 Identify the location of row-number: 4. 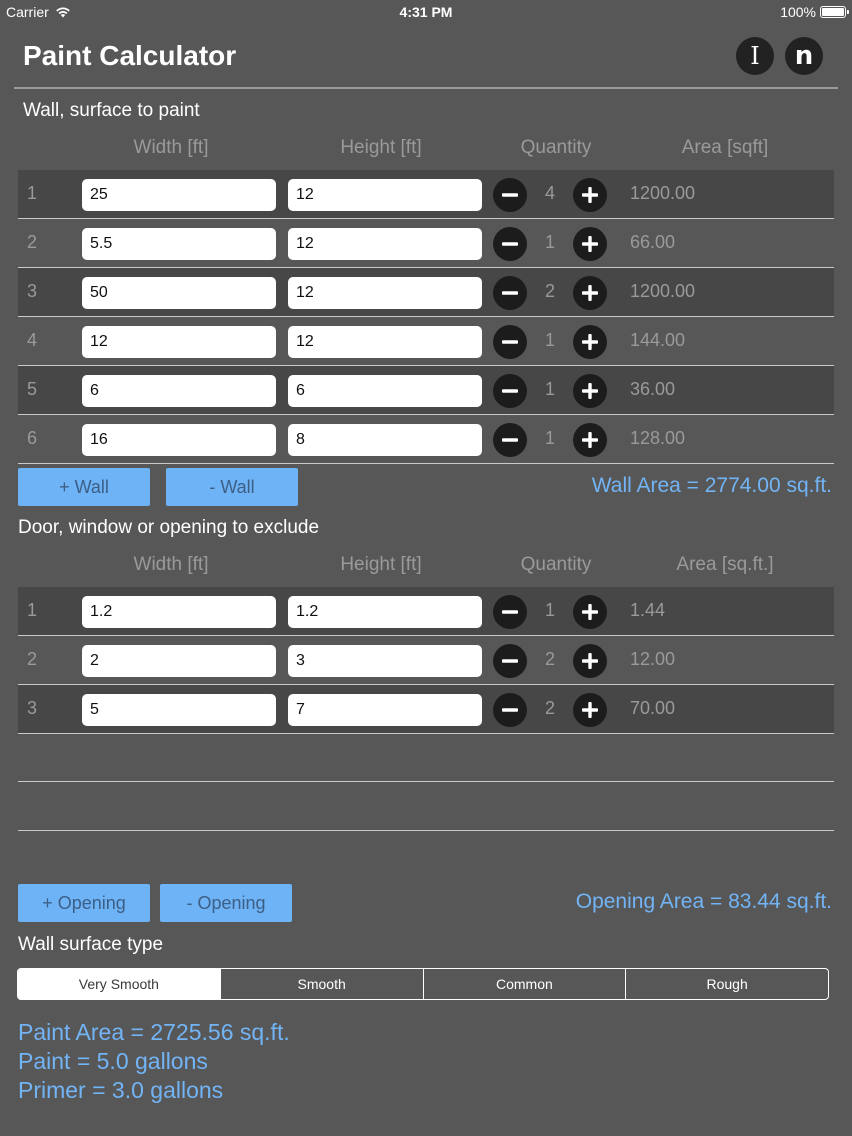
(32, 340).